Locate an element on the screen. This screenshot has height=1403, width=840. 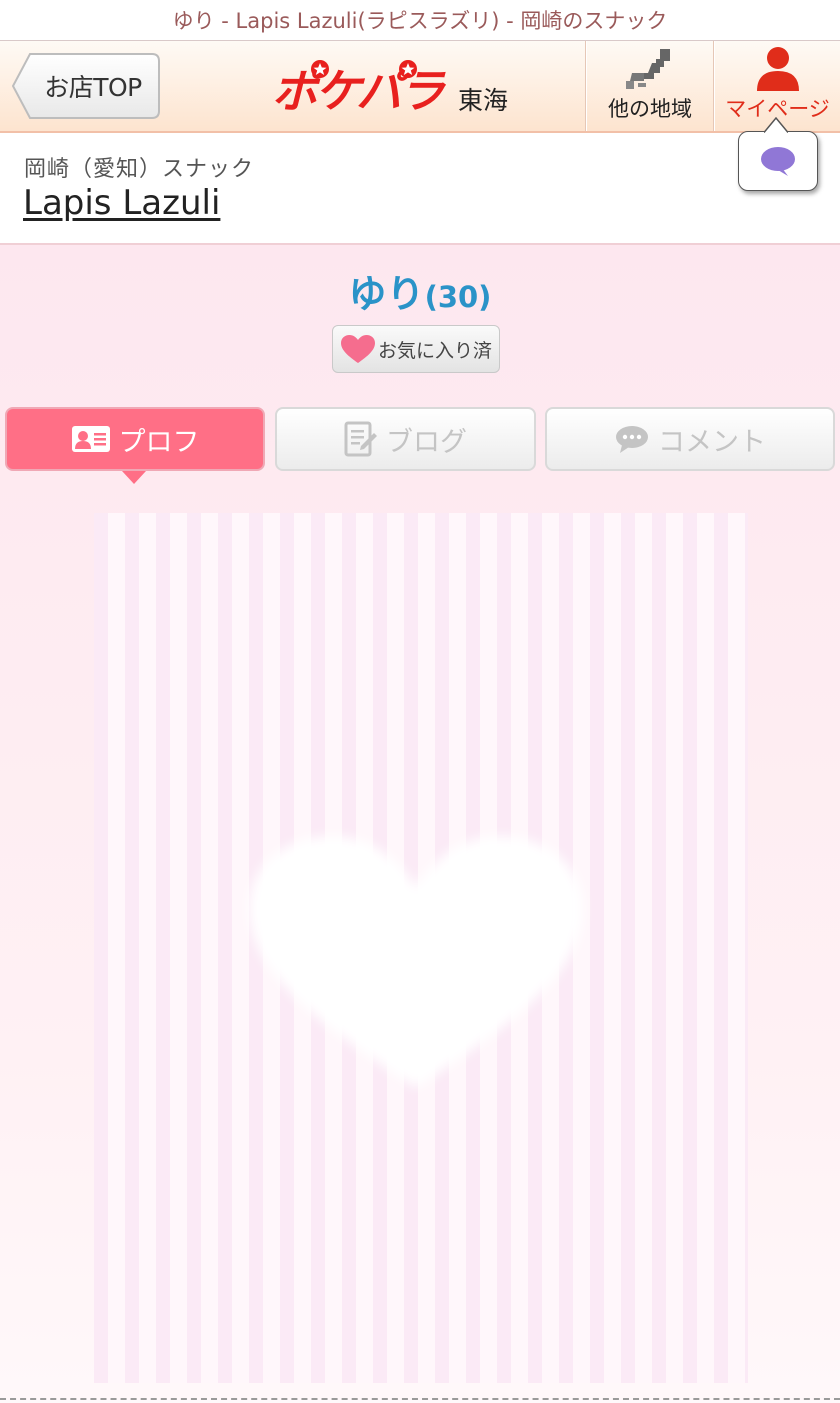
tab-blog: ブログ is located at coordinates (405, 439).